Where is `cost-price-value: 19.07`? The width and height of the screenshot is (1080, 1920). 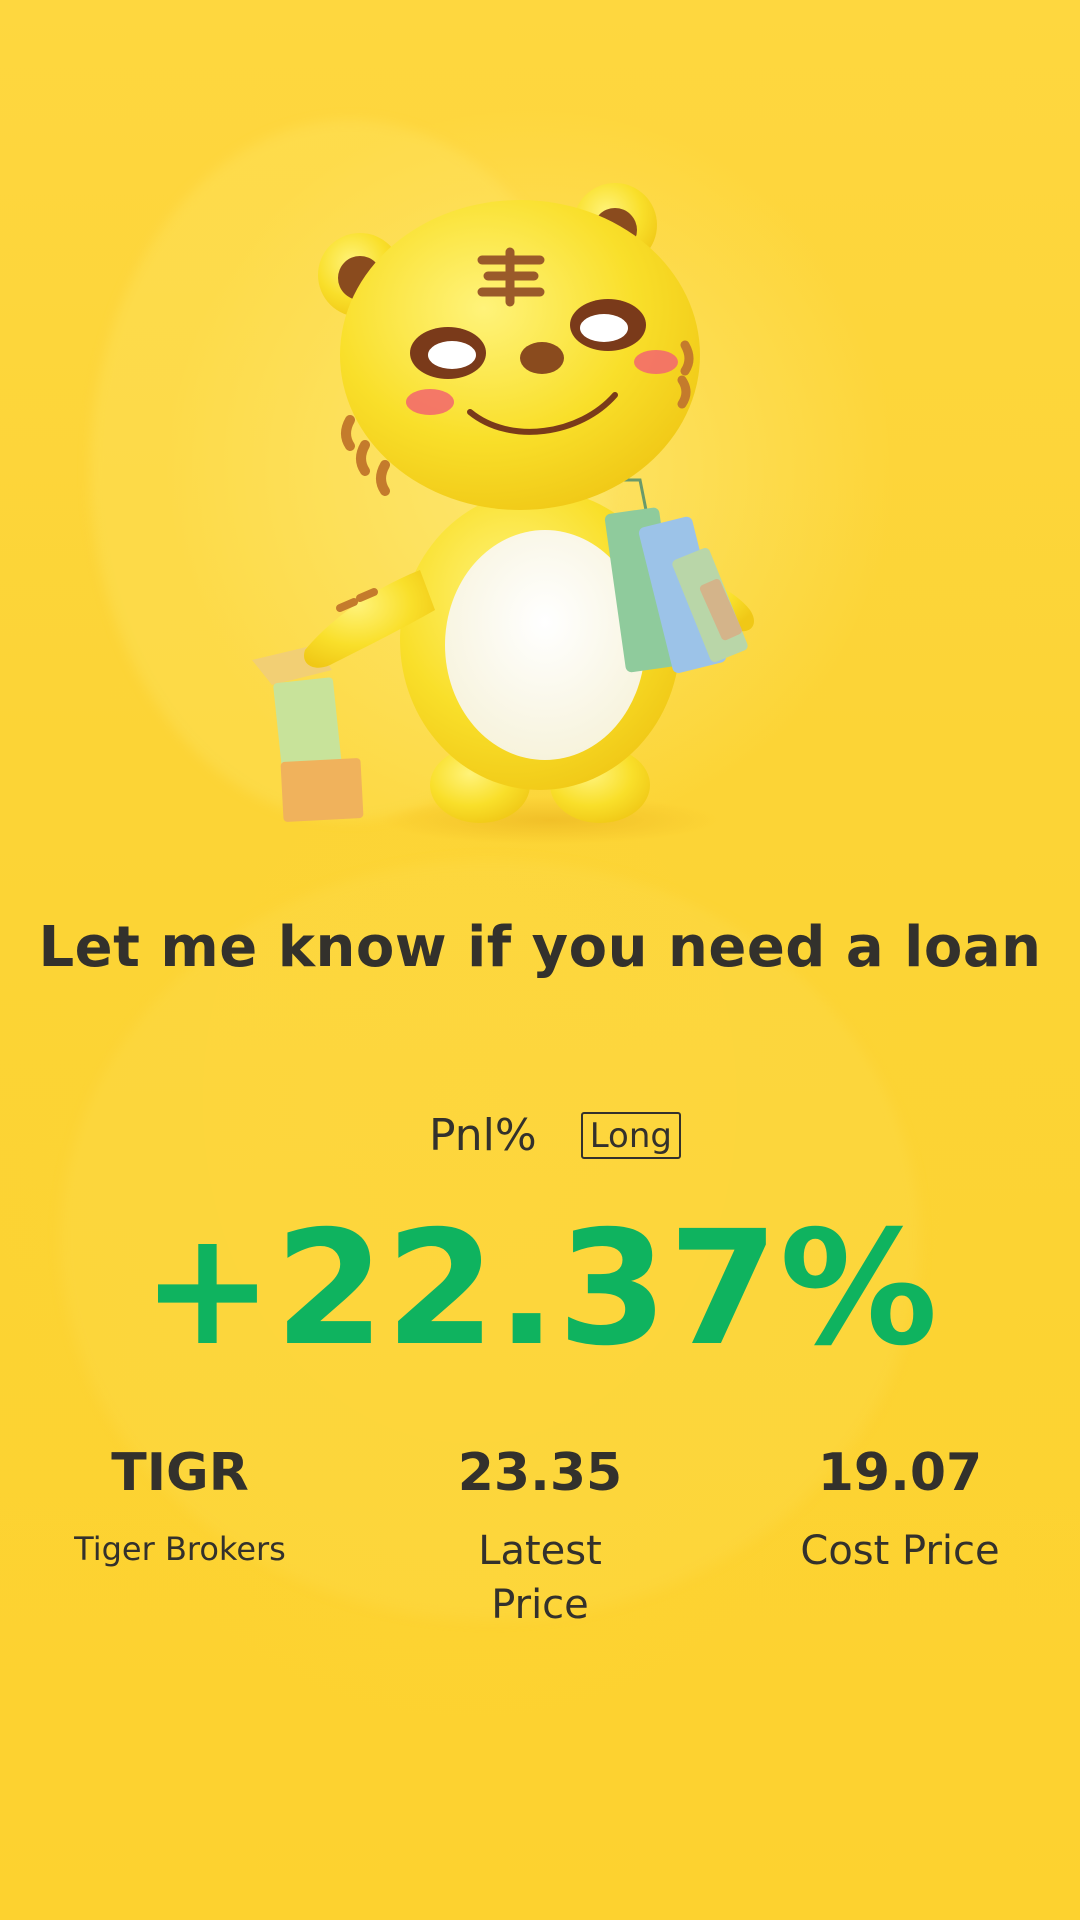 cost-price-value: 19.07 is located at coordinates (900, 1473).